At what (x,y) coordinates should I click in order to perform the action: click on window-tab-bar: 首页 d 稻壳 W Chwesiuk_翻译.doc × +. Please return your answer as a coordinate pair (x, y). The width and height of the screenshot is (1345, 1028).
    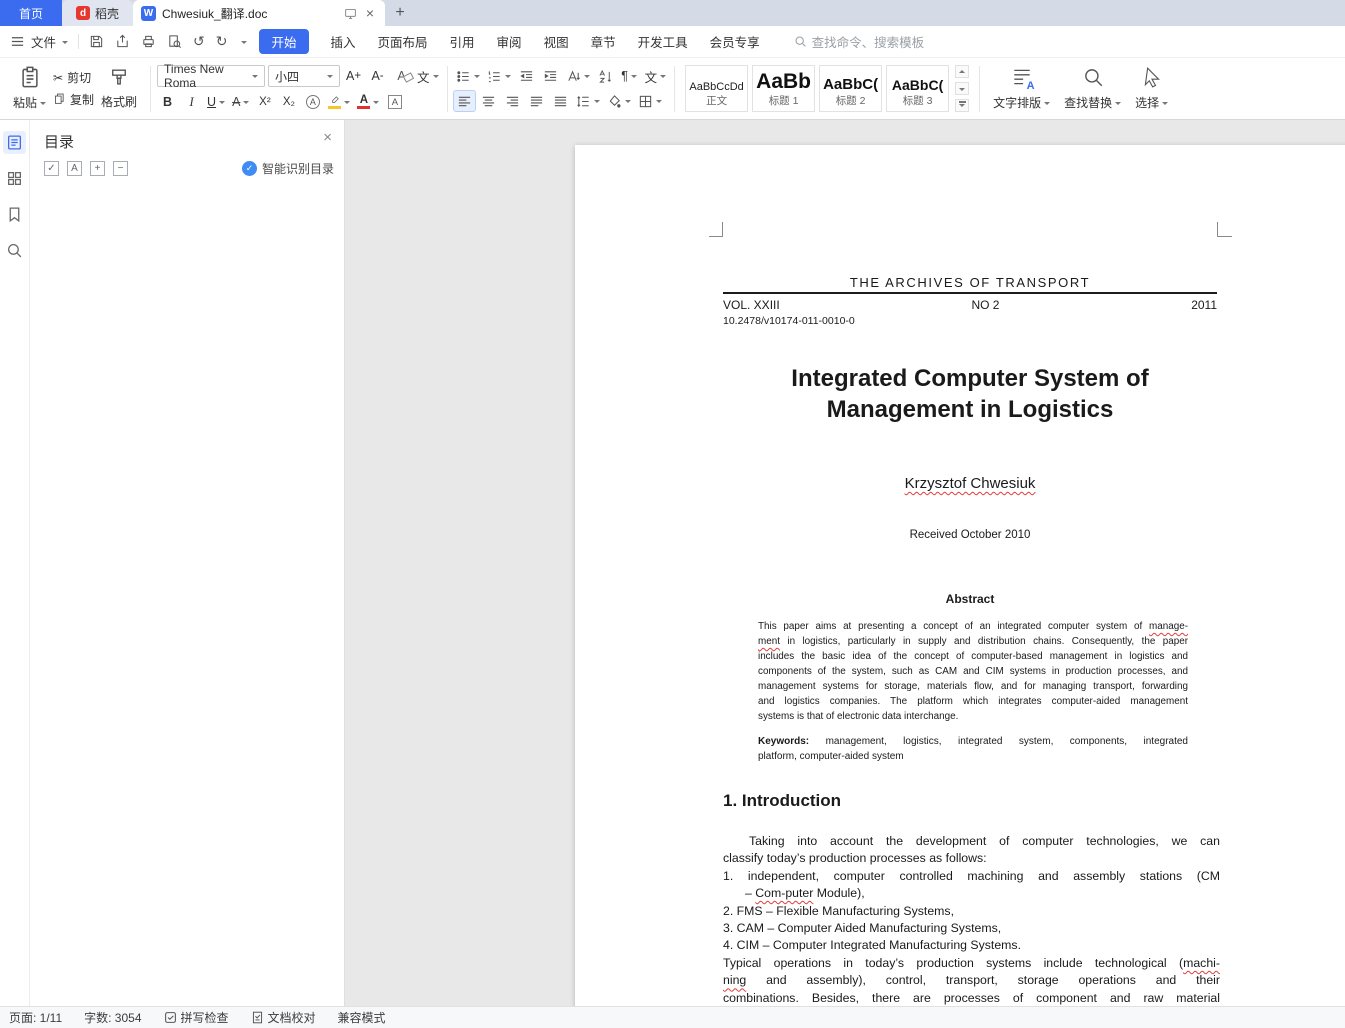
    Looking at the image, I should click on (672, 13).